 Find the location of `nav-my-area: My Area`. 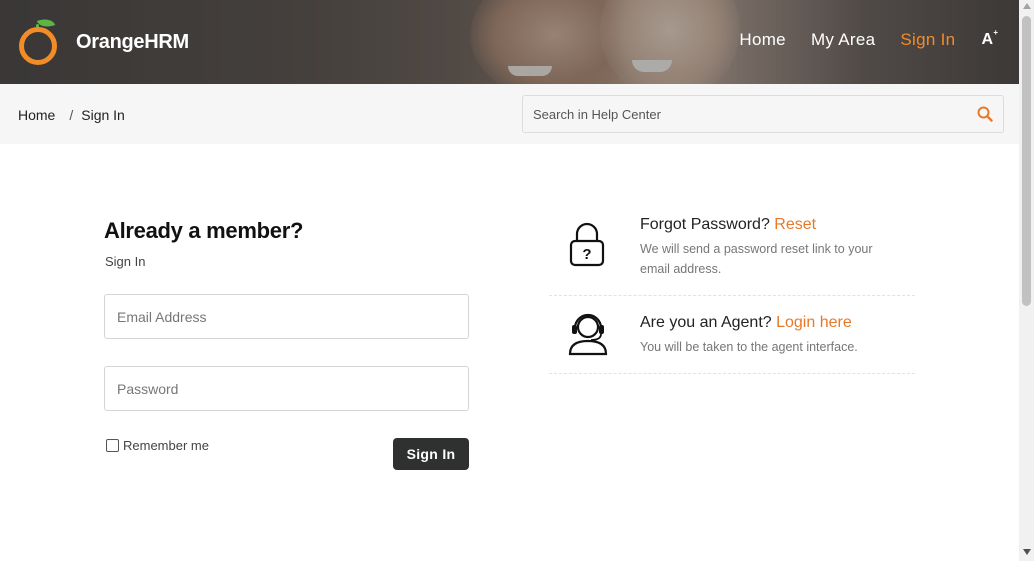

nav-my-area: My Area is located at coordinates (843, 40).